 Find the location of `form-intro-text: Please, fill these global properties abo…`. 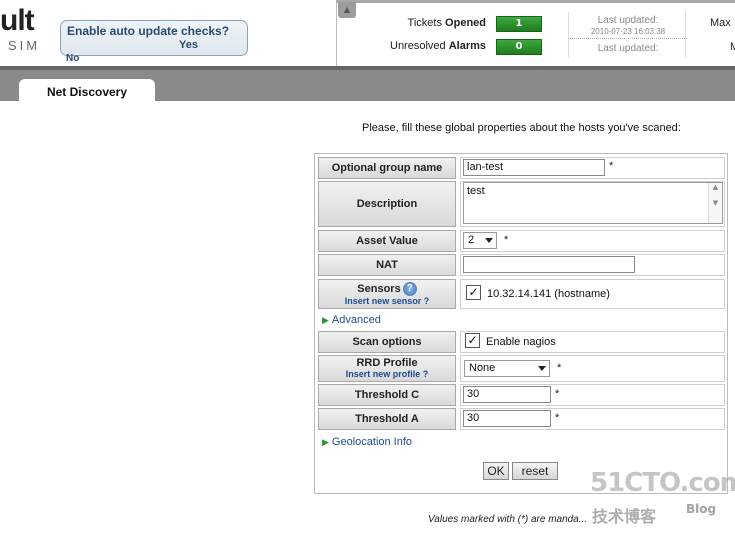

form-intro-text: Please, fill these global properties abo… is located at coordinates (521, 128).